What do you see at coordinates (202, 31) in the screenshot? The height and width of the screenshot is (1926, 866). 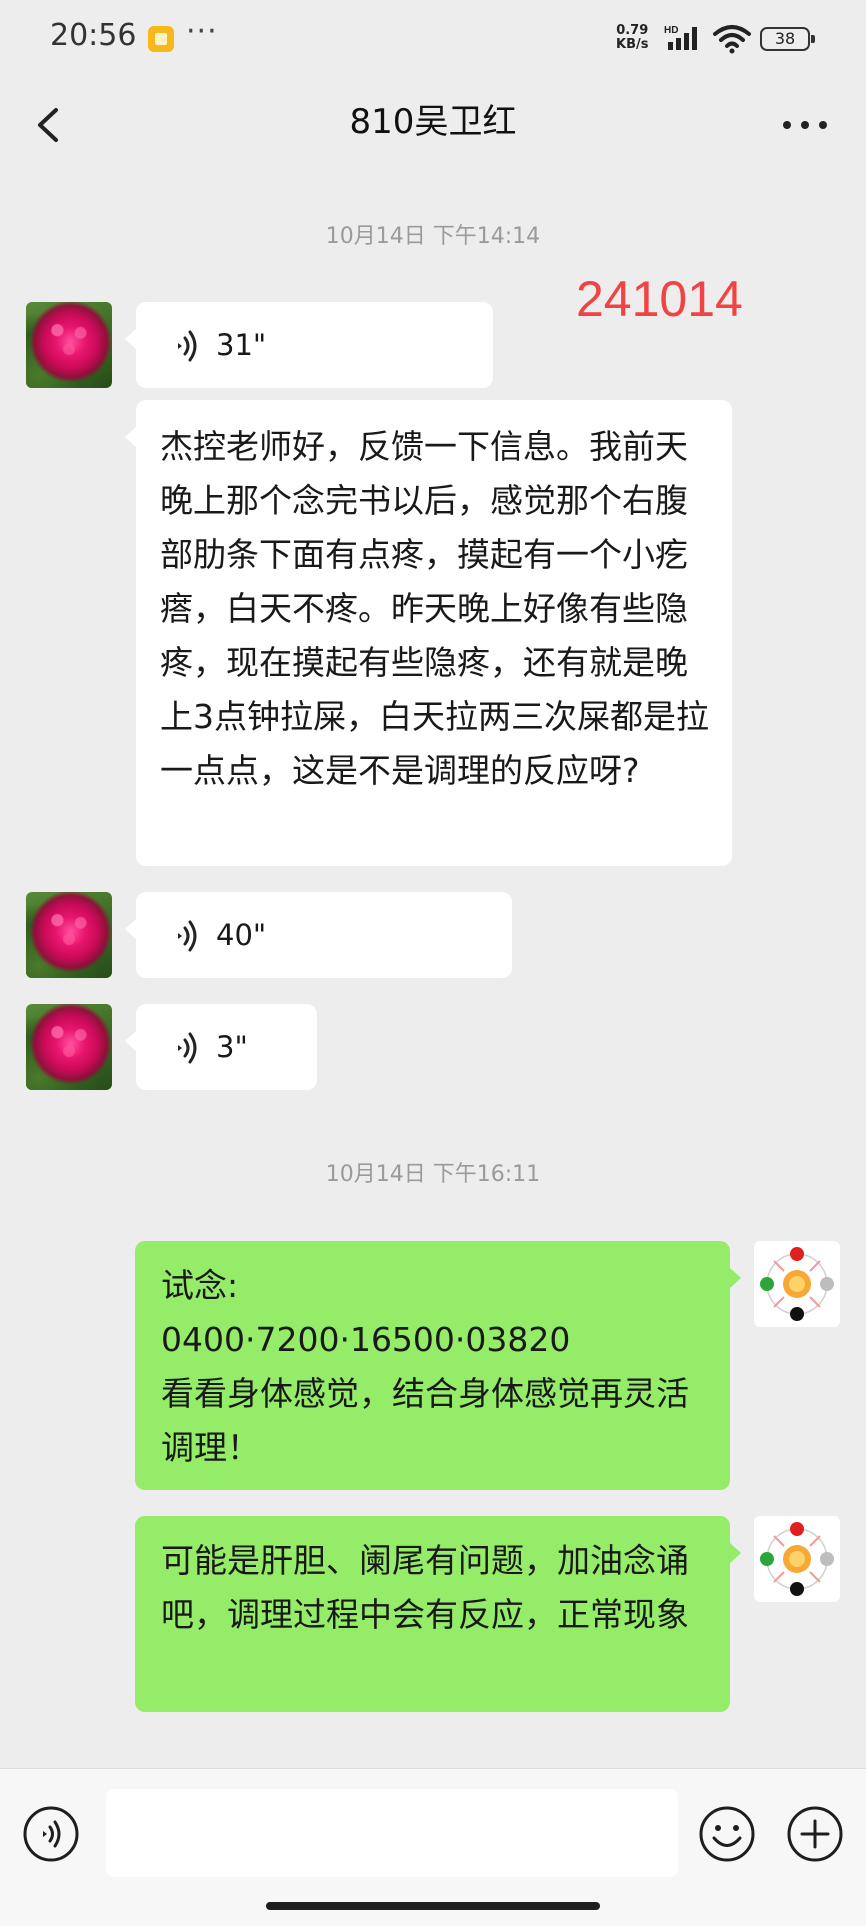 I see `more-notifications-icon: ···` at bounding box center [202, 31].